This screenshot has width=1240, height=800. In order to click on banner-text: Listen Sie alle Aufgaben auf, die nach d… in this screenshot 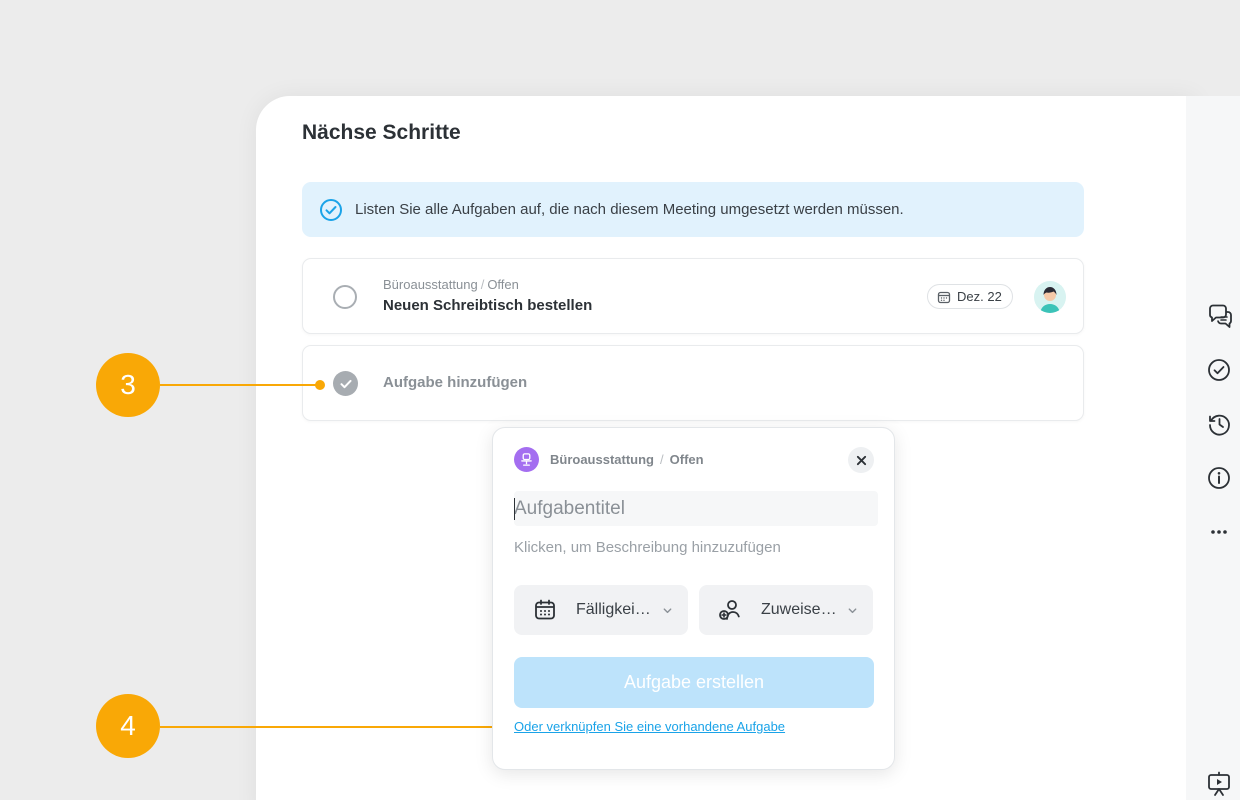, I will do `click(629, 209)`.